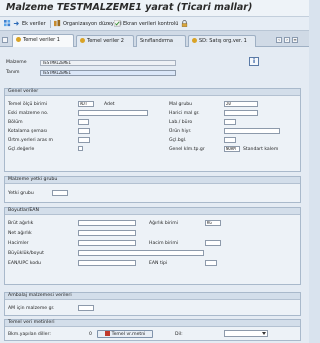 This screenshot has width=320, height=343. What do you see at coordinates (181, 104) in the screenshot?
I see `mal-grubu-label: Mal grubu` at bounding box center [181, 104].